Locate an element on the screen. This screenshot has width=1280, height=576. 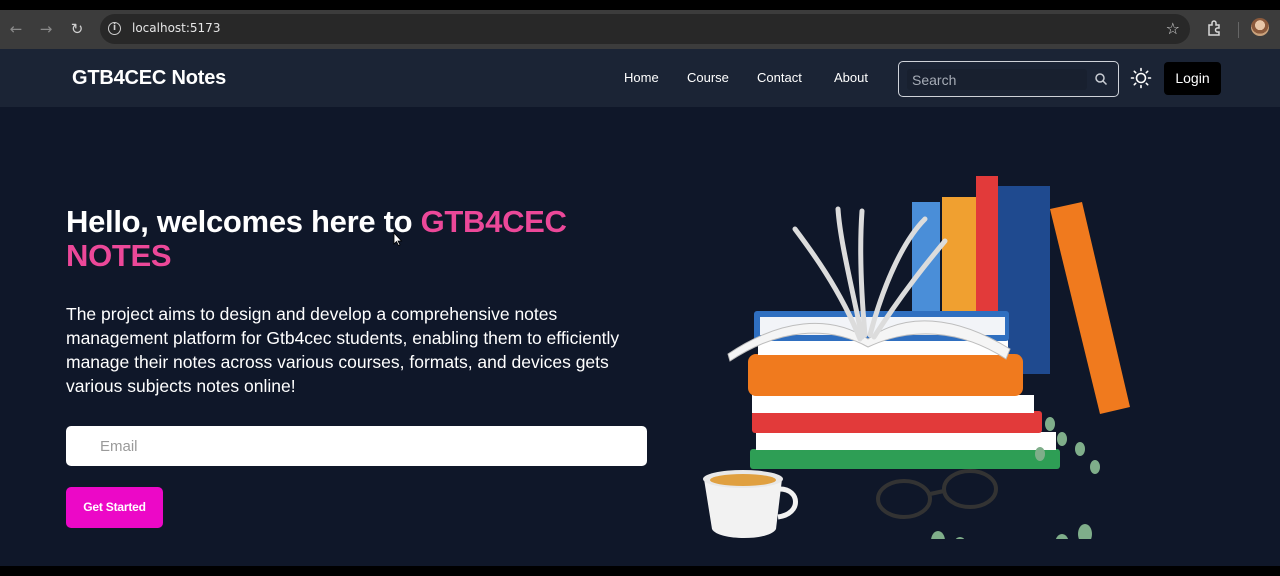
nav-link-home: Home is located at coordinates (641, 77).